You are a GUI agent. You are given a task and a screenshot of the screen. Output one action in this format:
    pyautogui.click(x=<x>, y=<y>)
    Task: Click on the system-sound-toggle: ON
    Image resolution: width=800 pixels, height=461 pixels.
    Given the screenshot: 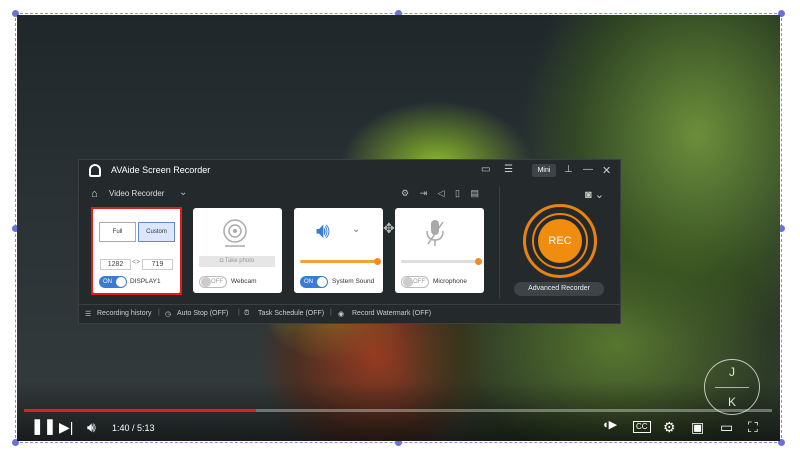 What is the action you would take?
    pyautogui.click(x=314, y=282)
    